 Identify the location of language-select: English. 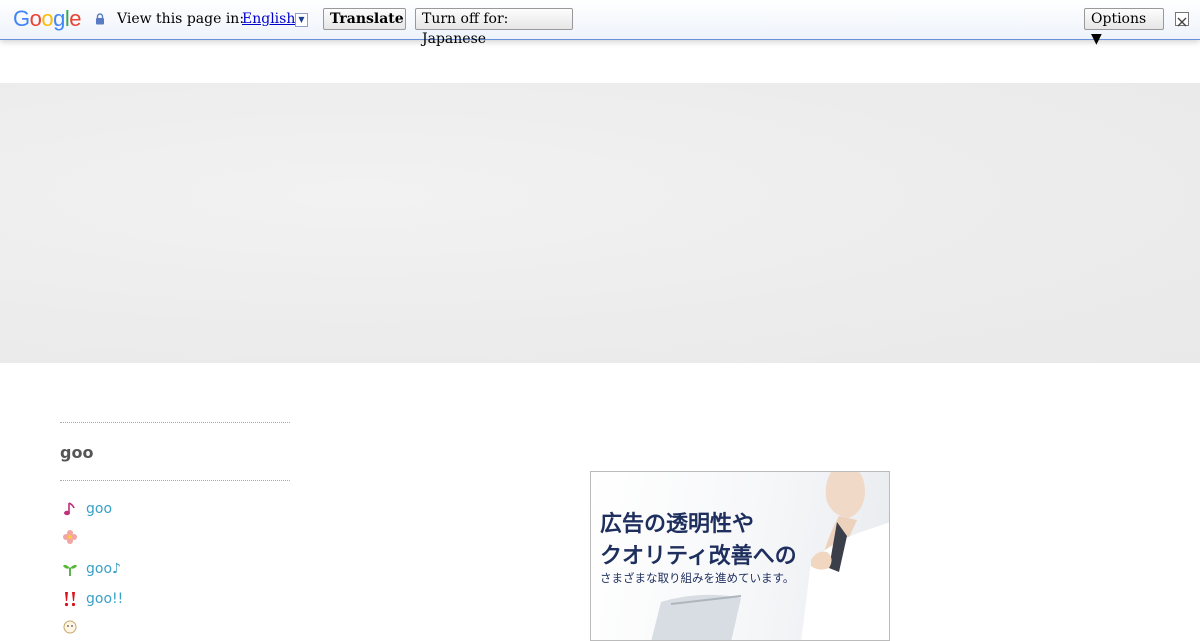
(268, 19).